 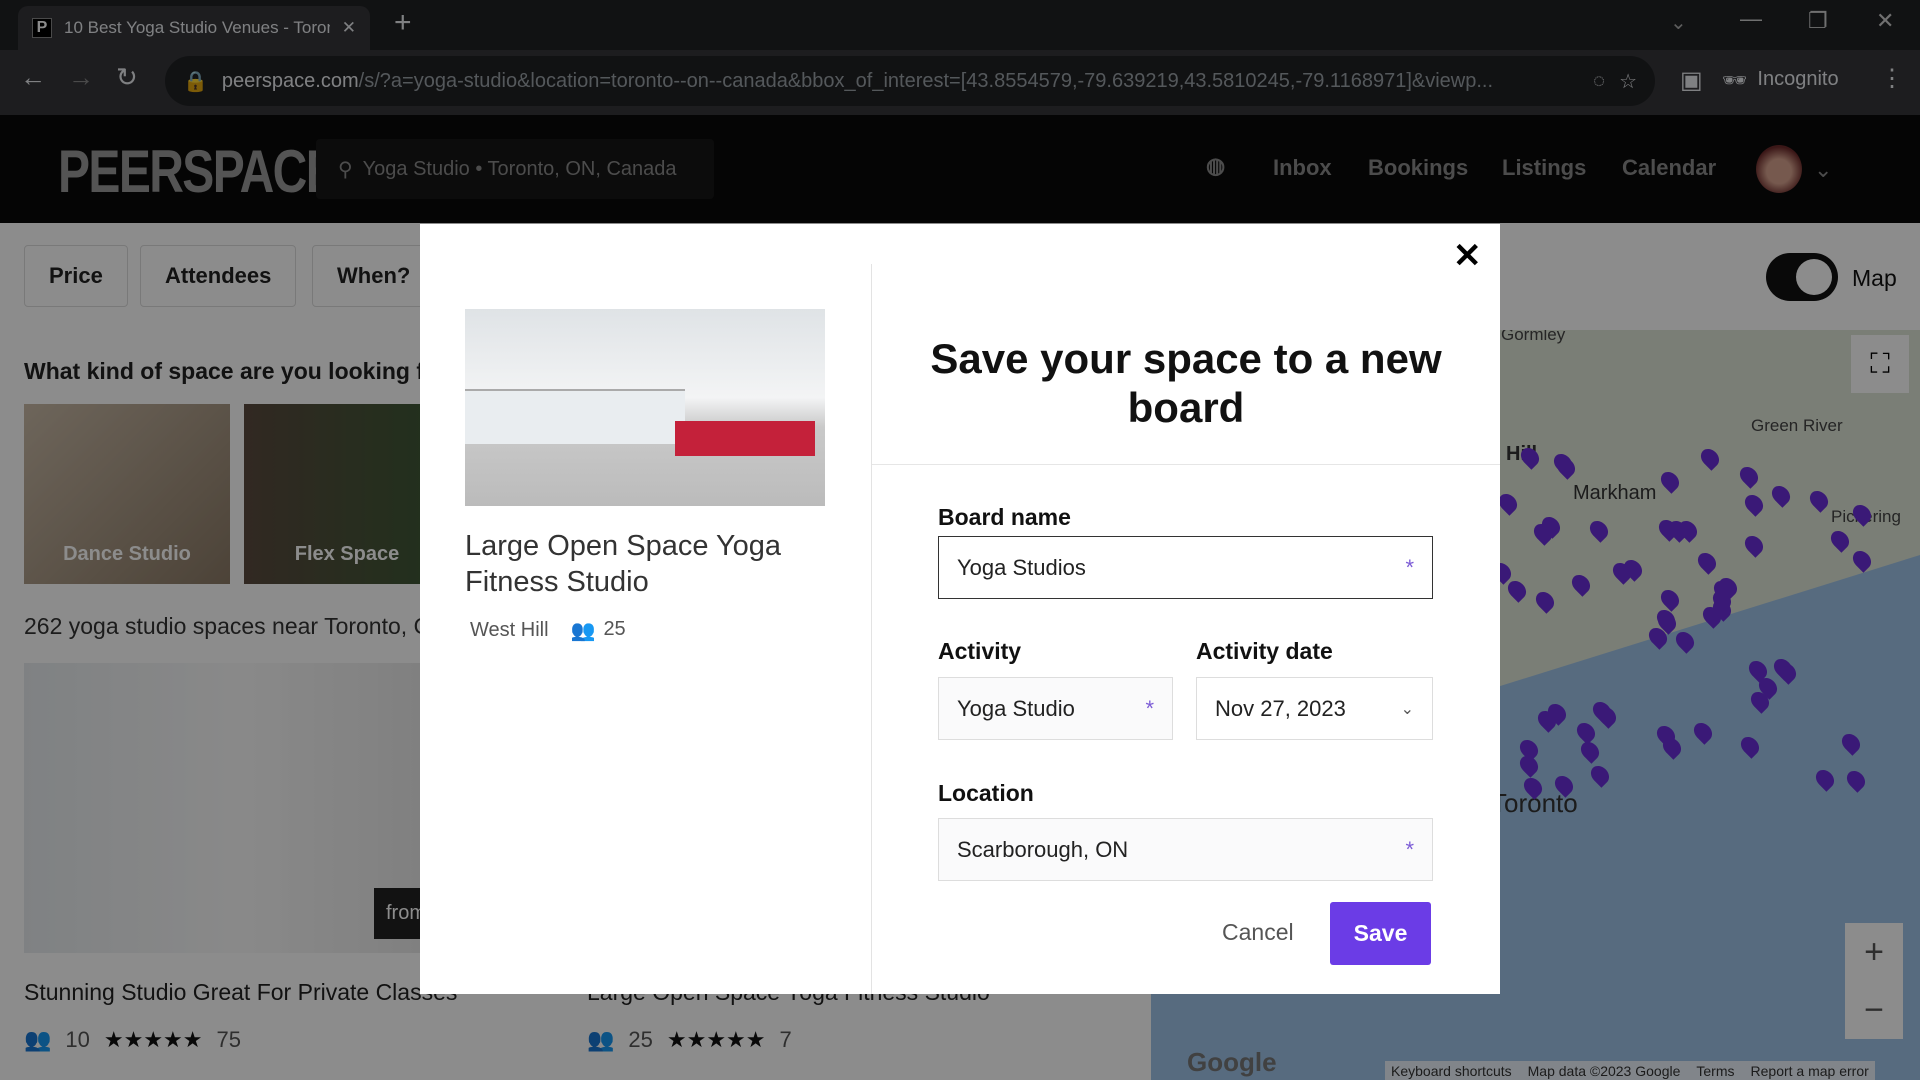 I want to click on close-icon: ✕, so click(x=1467, y=256).